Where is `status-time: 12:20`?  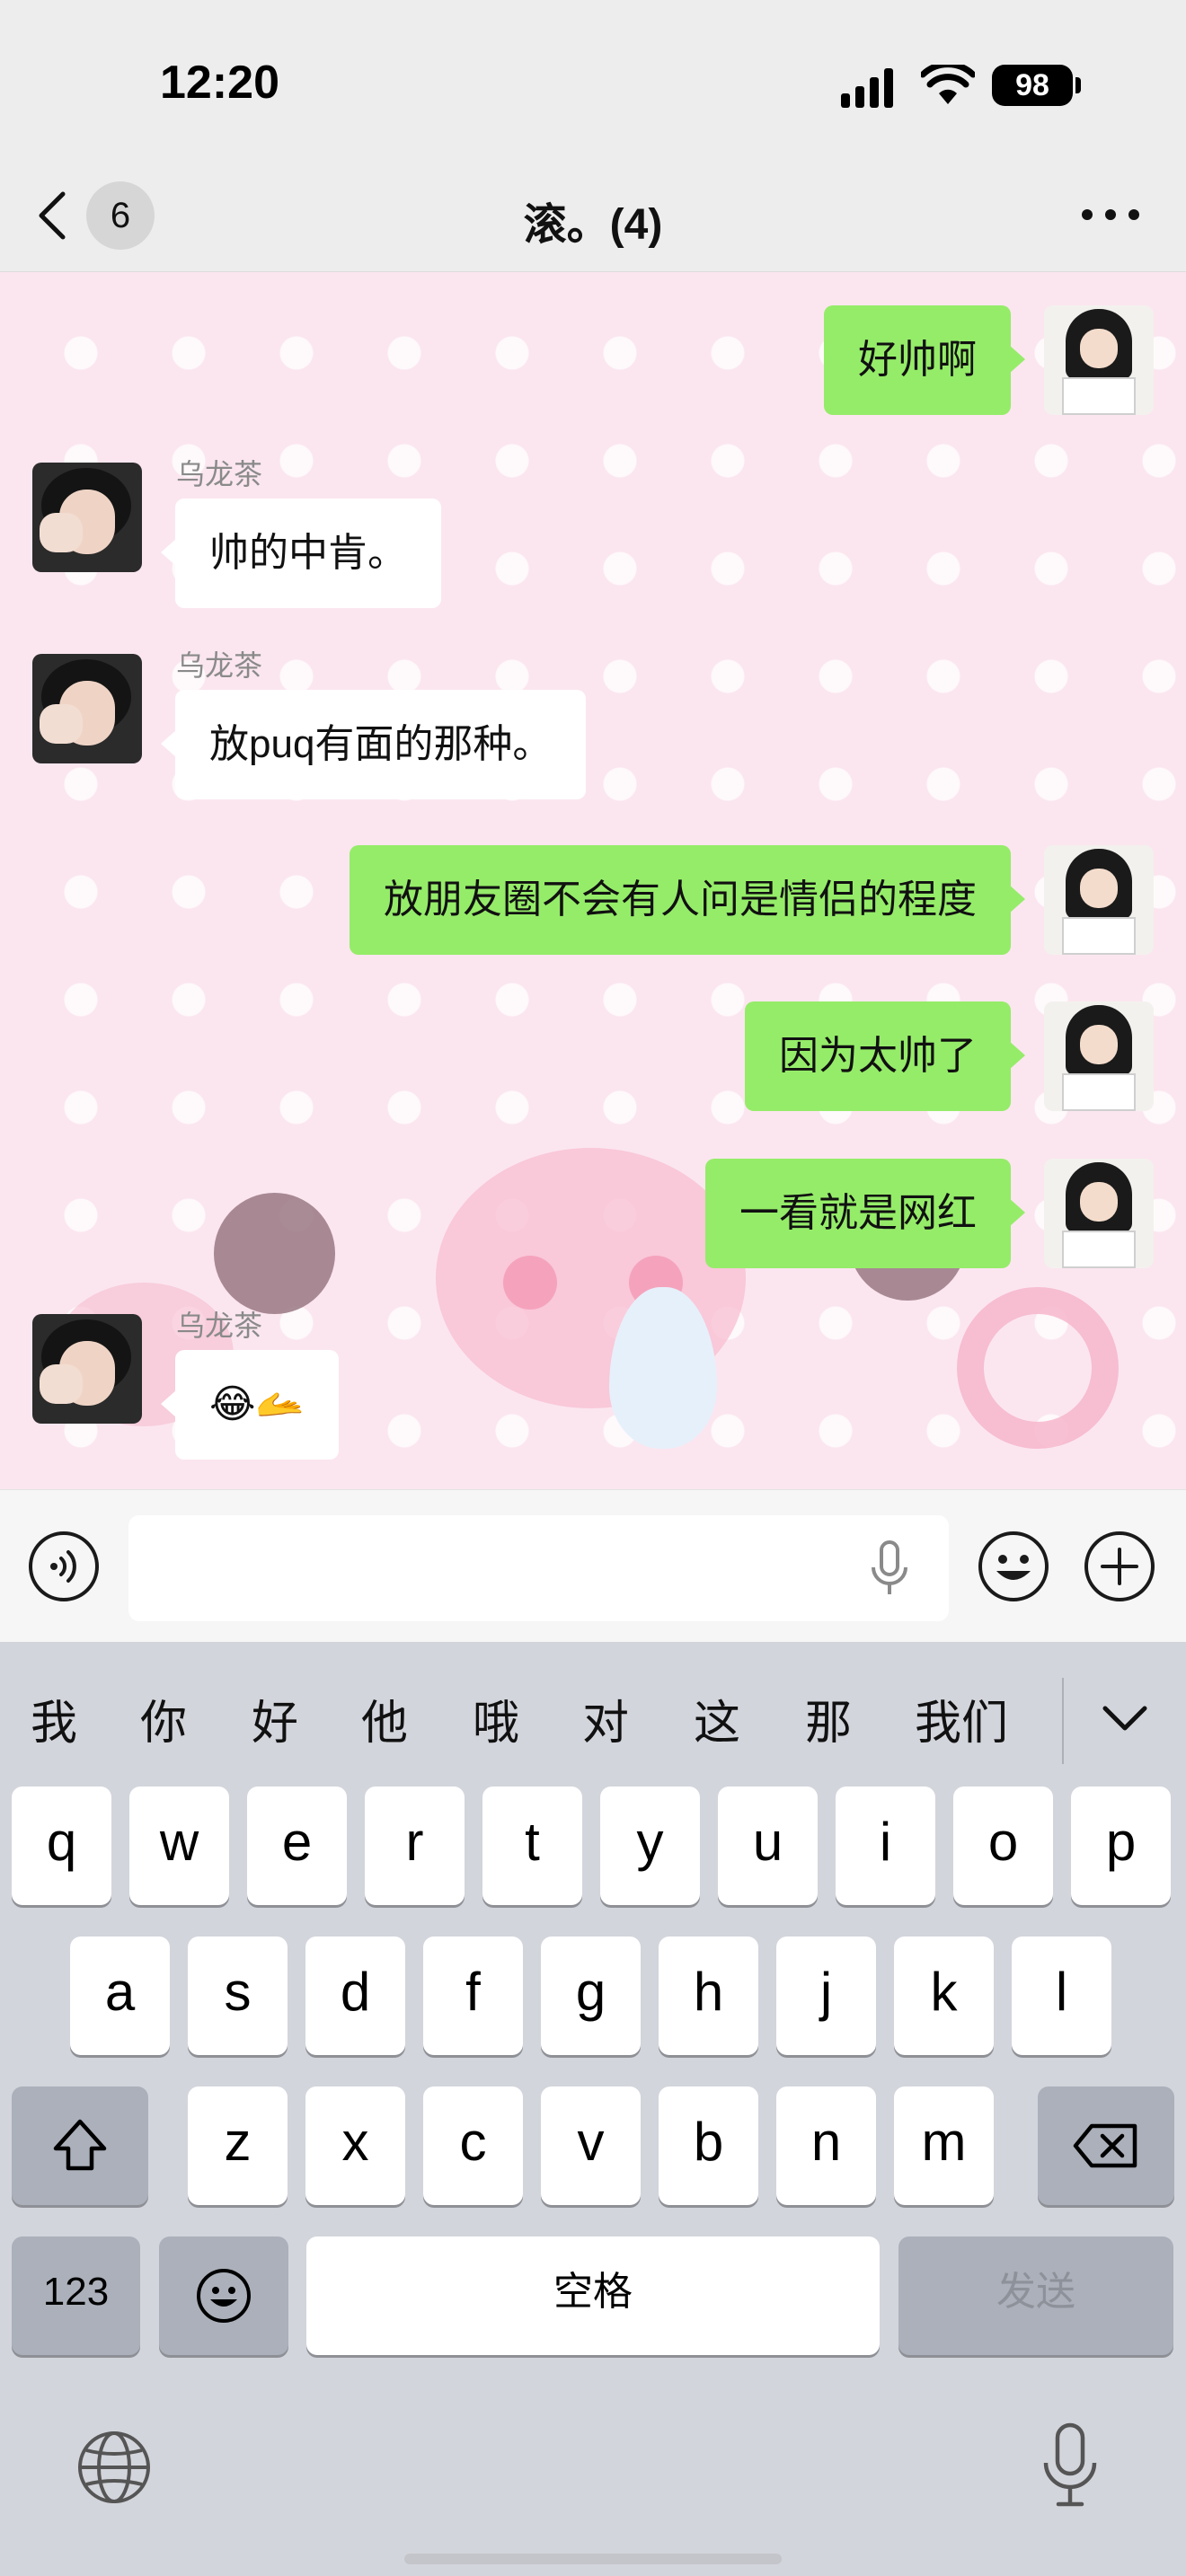 status-time: 12:20 is located at coordinates (219, 83).